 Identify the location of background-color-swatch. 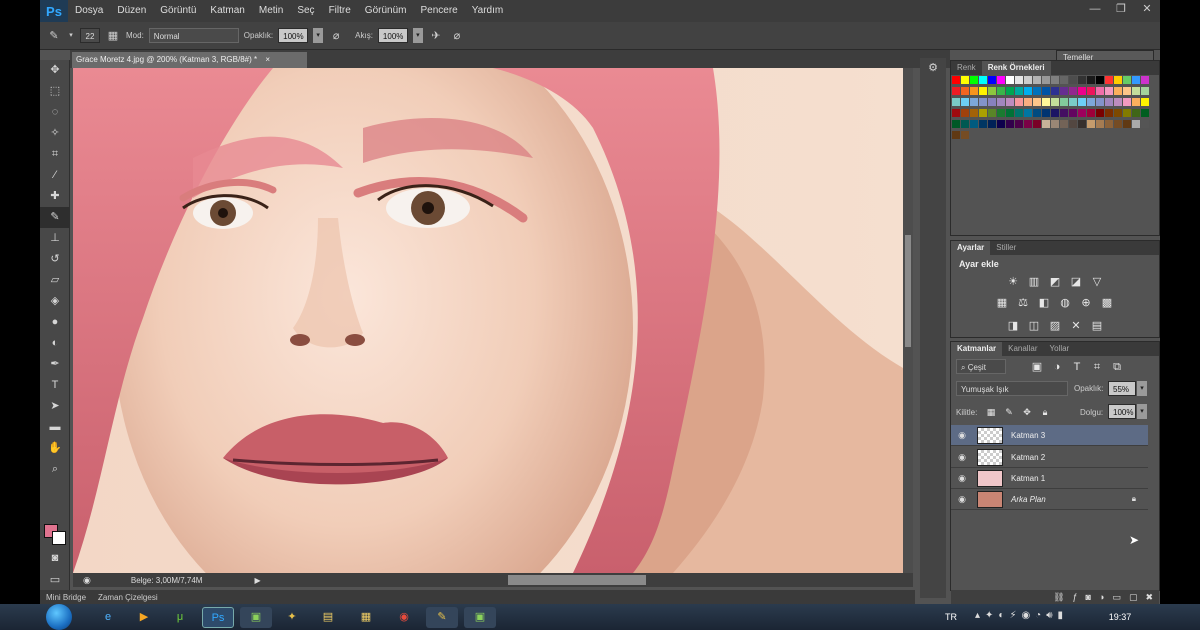
(59, 538).